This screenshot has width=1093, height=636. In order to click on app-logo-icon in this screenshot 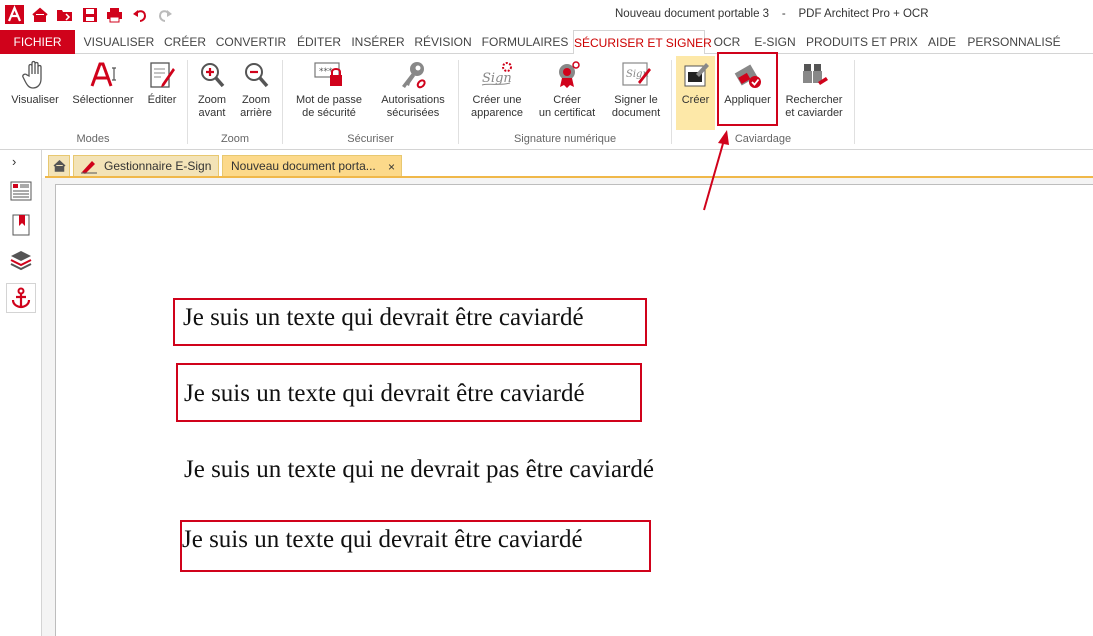, I will do `click(14, 14)`.